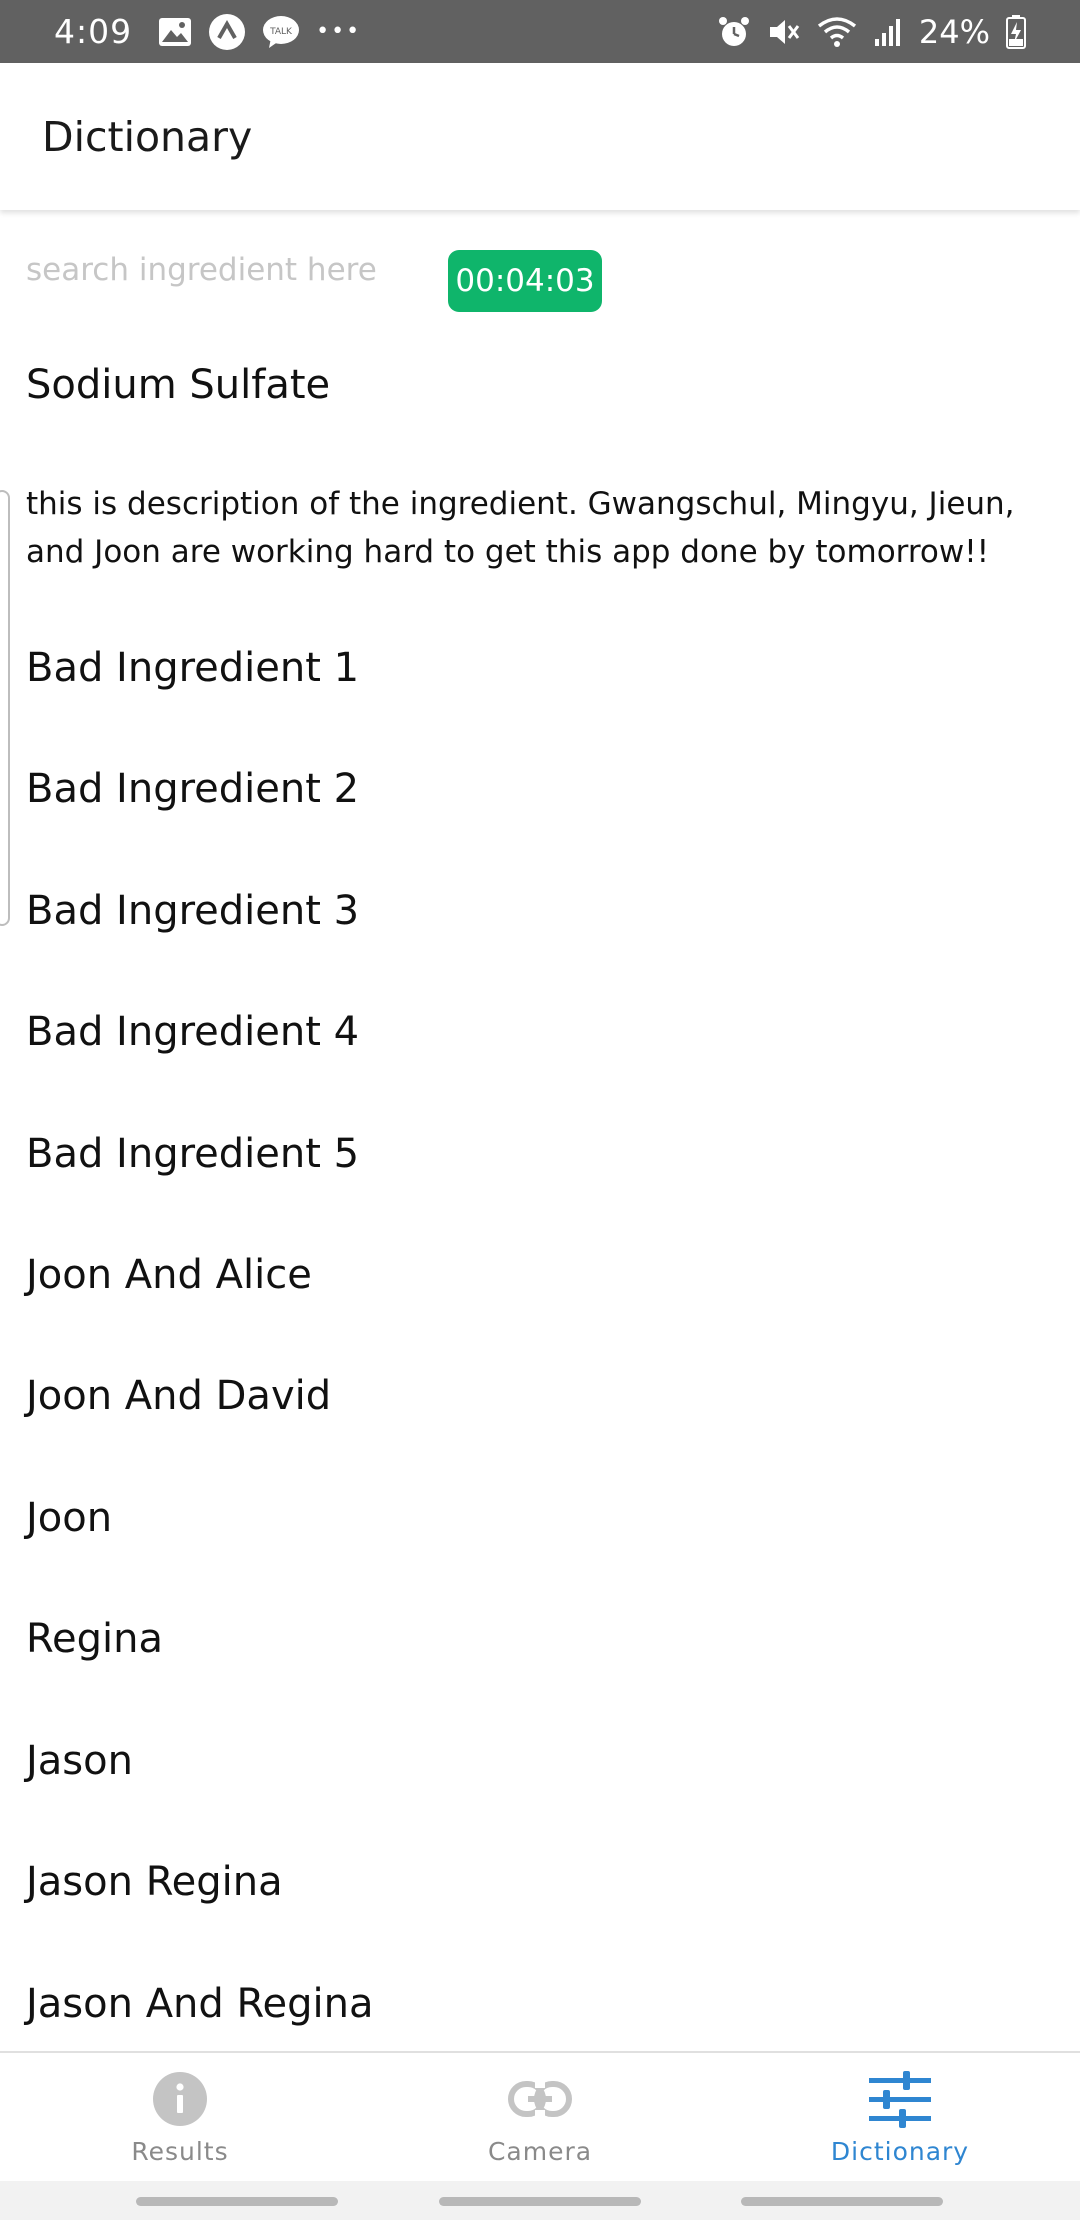  I want to click on search-row: 00:04:03, so click(540, 280).